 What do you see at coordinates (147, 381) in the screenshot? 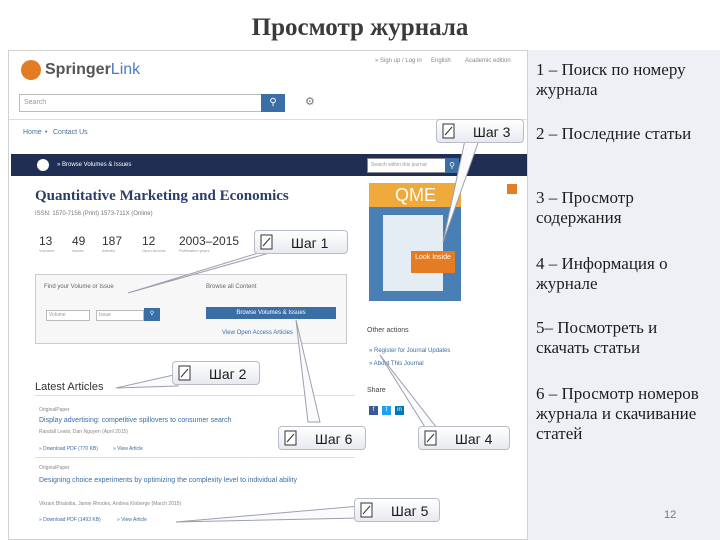
I see `pointer-step2` at bounding box center [147, 381].